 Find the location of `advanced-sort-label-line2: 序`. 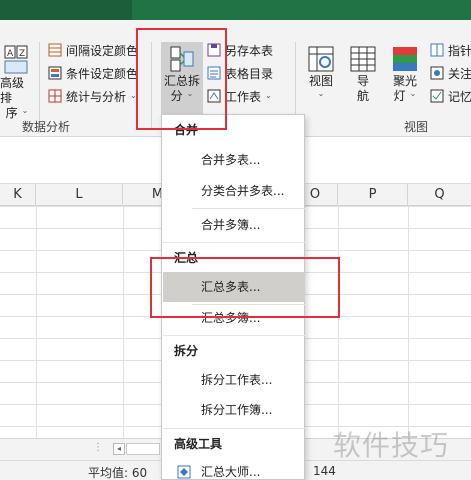

advanced-sort-label-line2: 序 is located at coordinates (11, 113).